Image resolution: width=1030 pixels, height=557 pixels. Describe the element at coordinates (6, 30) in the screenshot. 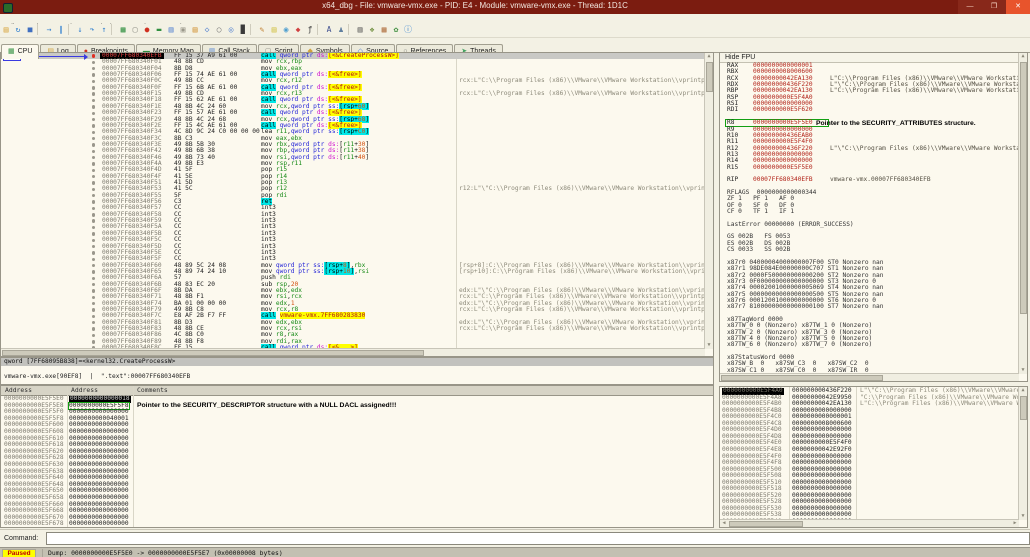

I see `open-file-icon: ▤` at that location.